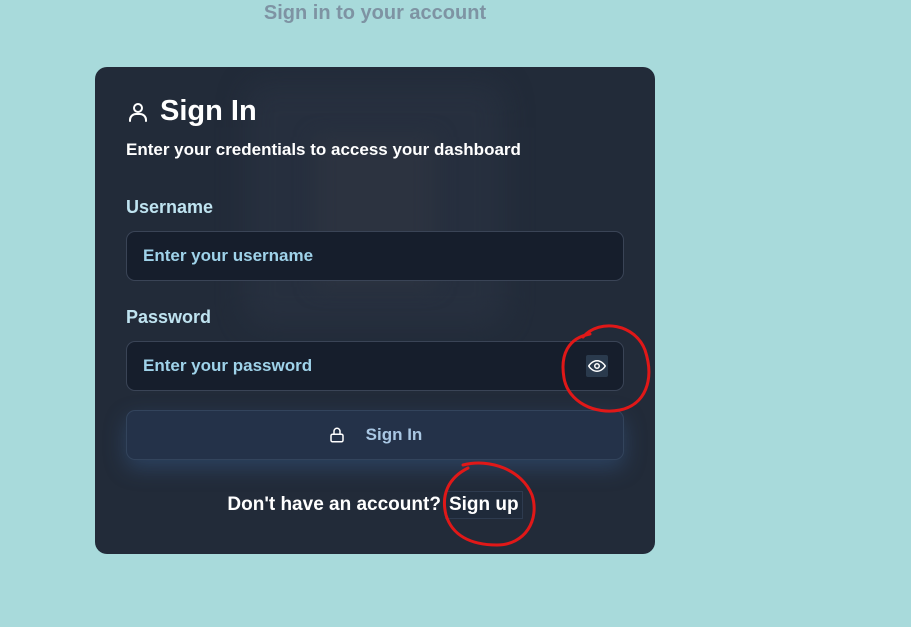  Describe the element at coordinates (394, 434) in the screenshot. I see `sign-in-button-label: Sign In` at that location.